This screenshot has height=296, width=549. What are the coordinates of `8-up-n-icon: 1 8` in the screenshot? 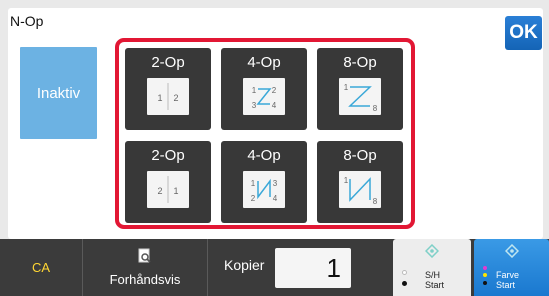 It's located at (360, 189).